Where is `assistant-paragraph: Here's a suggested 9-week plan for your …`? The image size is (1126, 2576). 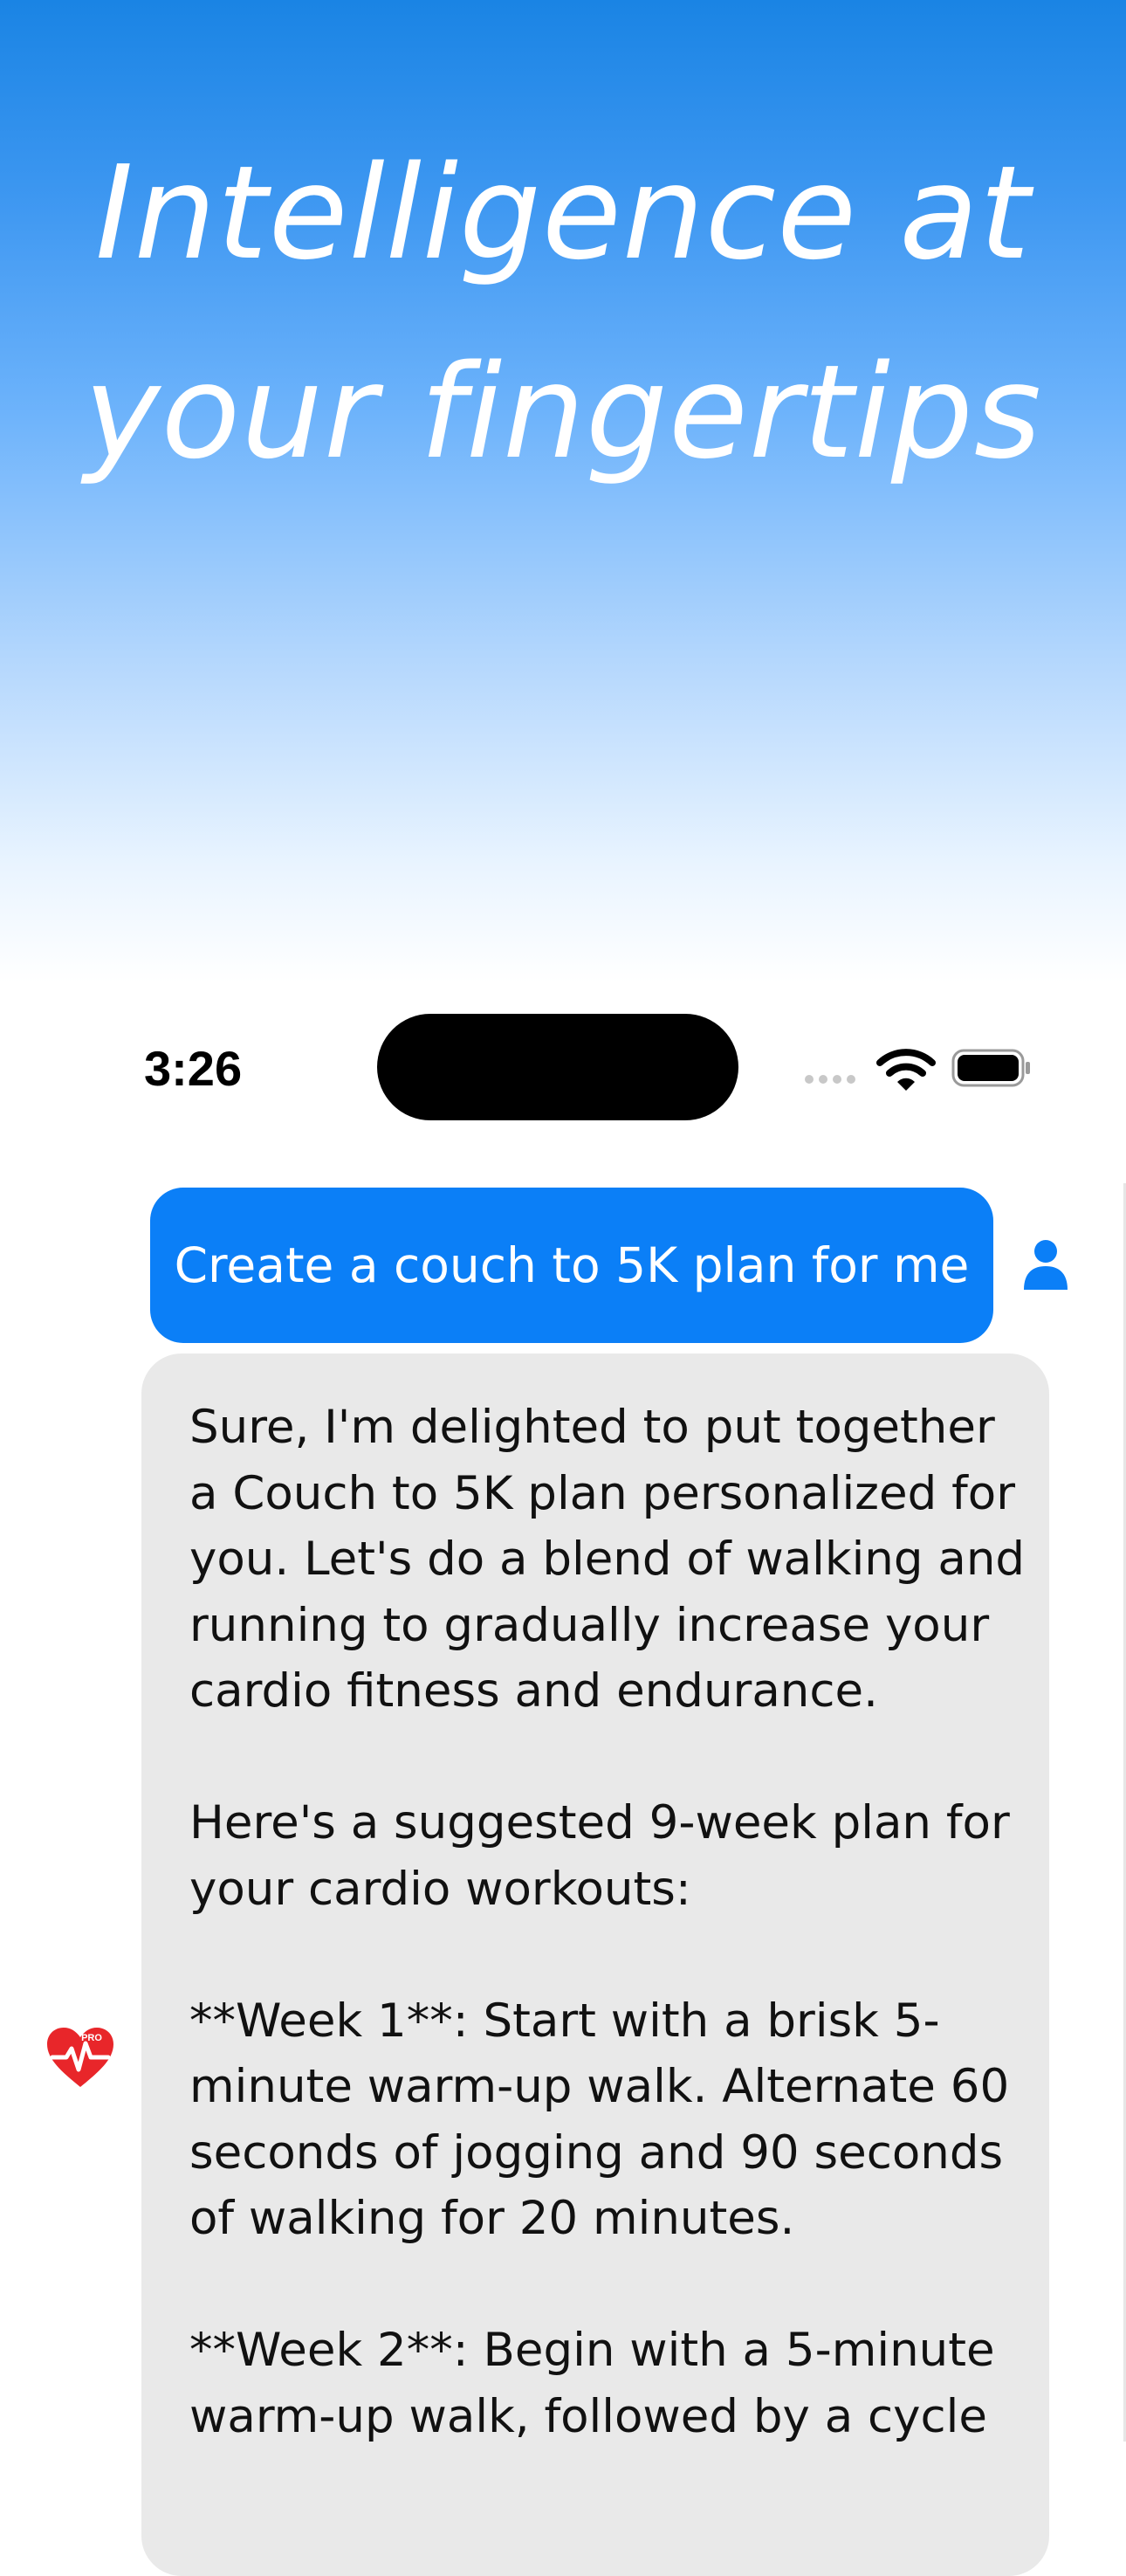 assistant-paragraph: Here's a suggested 9-week plan for your … is located at coordinates (599, 1856).